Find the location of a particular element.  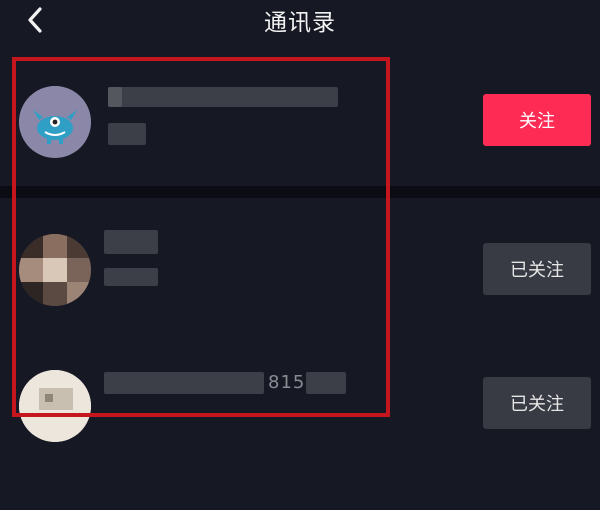

row-divider is located at coordinates (300, 192).